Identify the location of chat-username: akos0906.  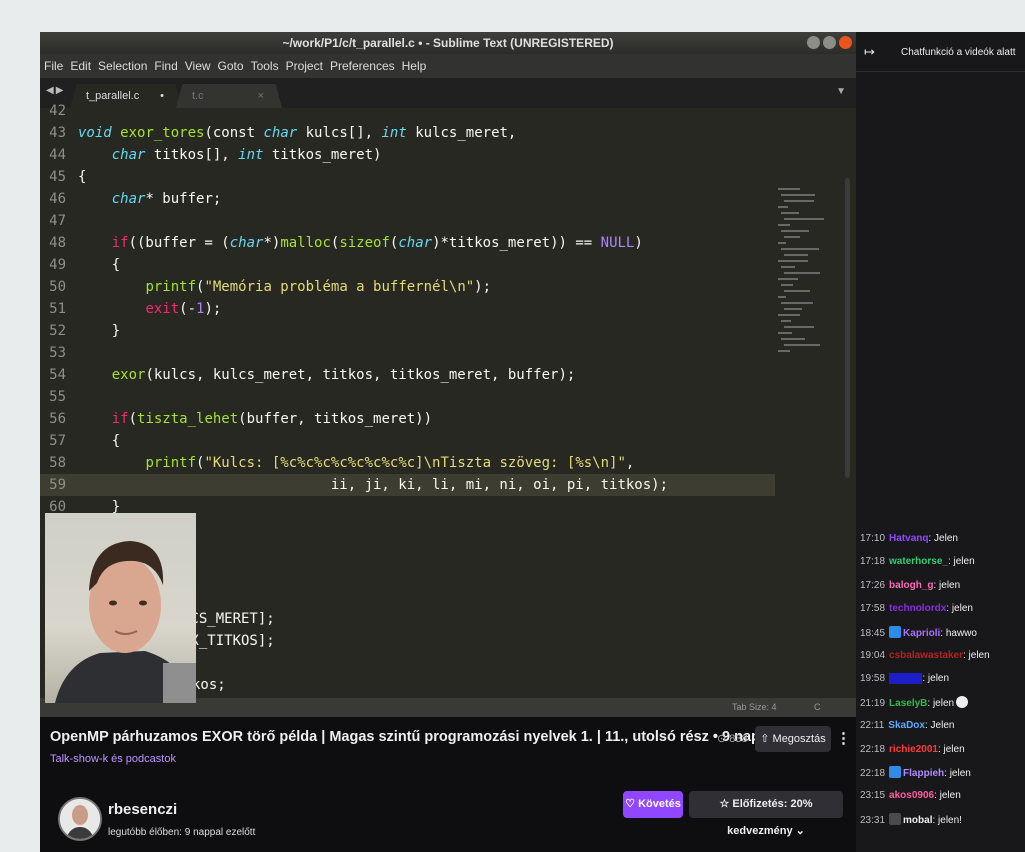
(911, 795).